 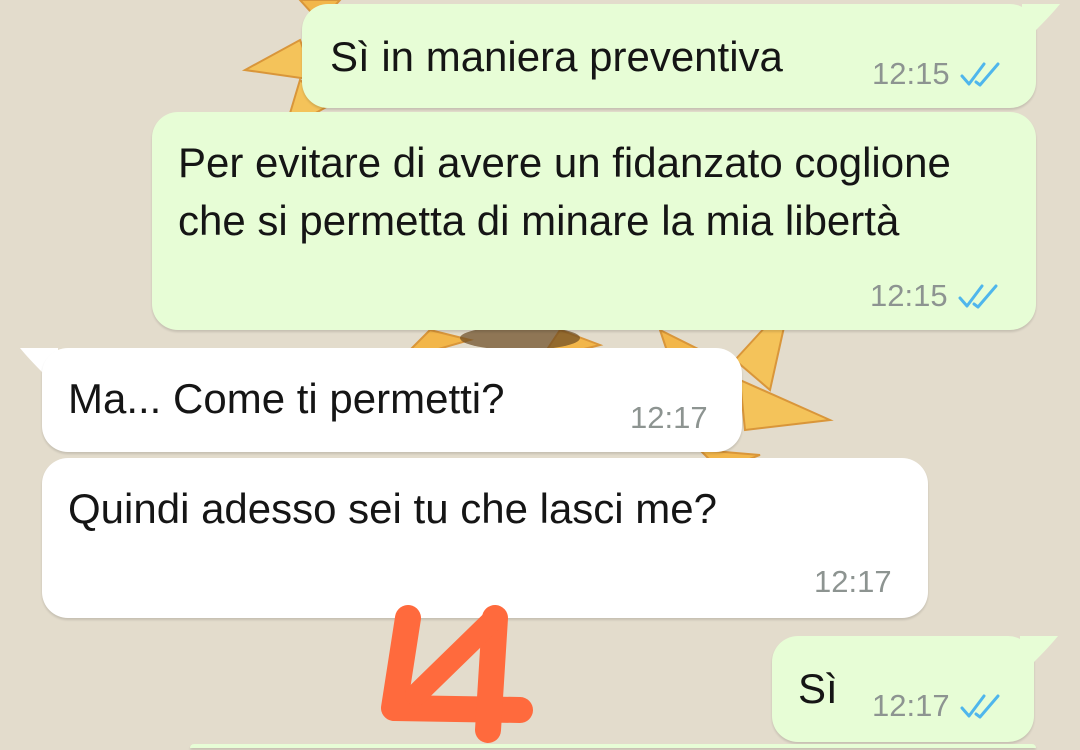 What do you see at coordinates (457, 674) in the screenshot?
I see `hand-drawn-mark-icon` at bounding box center [457, 674].